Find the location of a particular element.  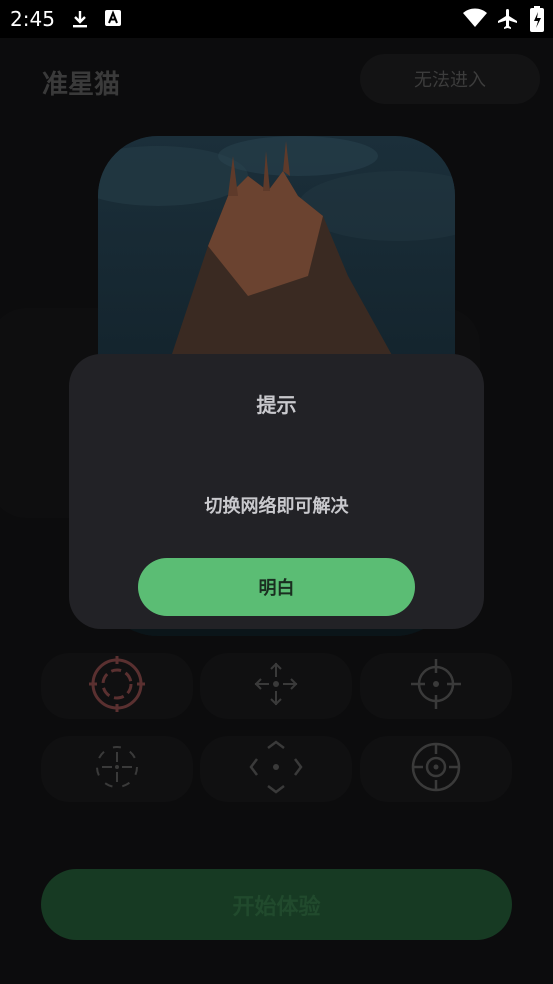

crosshair-circle-dot-icon is located at coordinates (436, 686).